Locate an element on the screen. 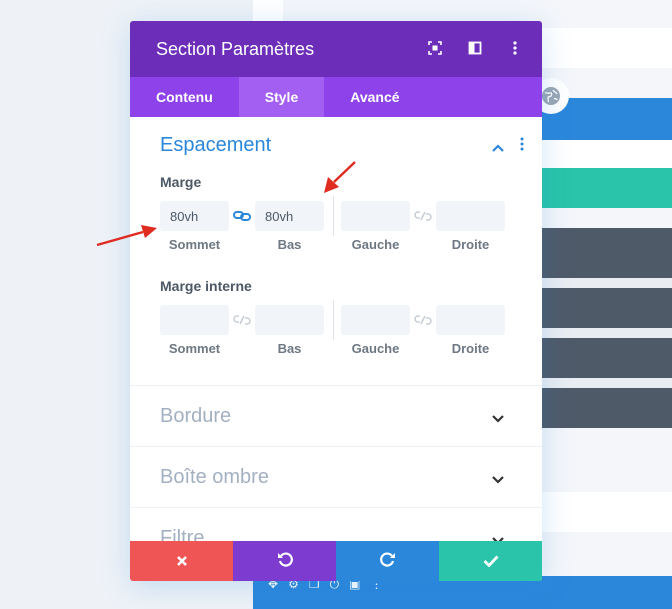  padding-bottom-input is located at coordinates (289, 320).